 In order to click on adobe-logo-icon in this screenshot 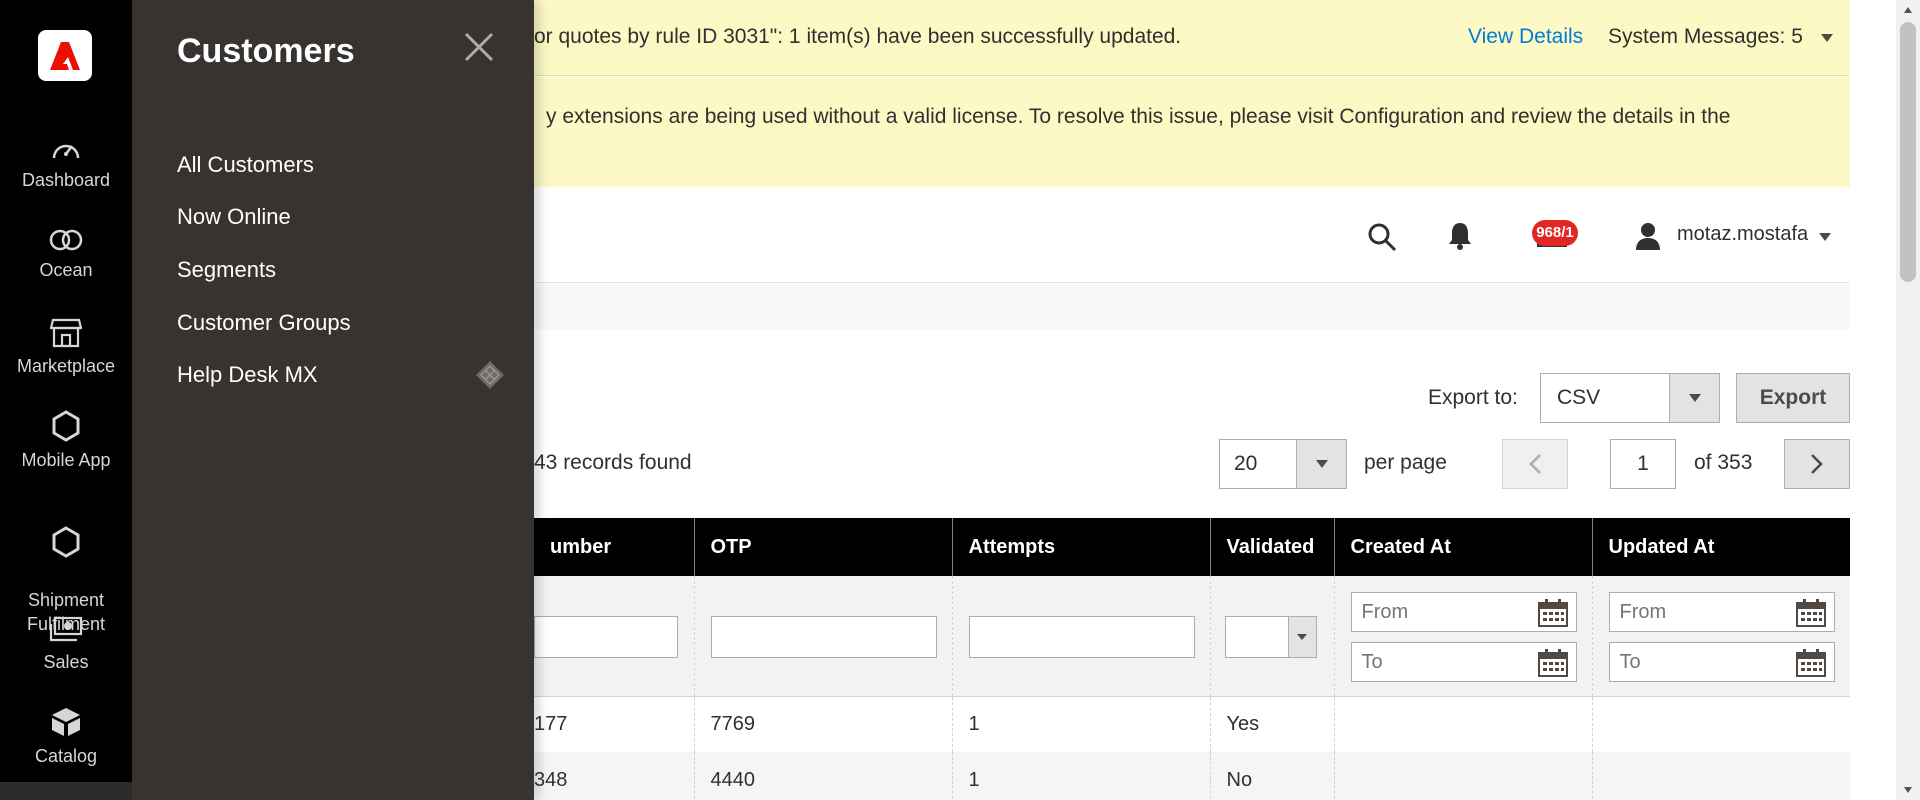, I will do `click(65, 55)`.